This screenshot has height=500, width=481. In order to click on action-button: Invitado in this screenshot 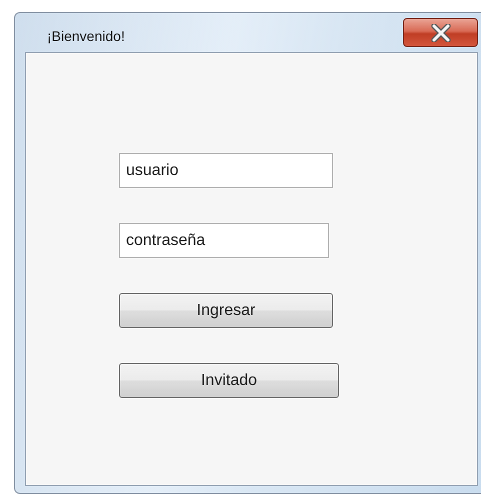, I will do `click(229, 380)`.